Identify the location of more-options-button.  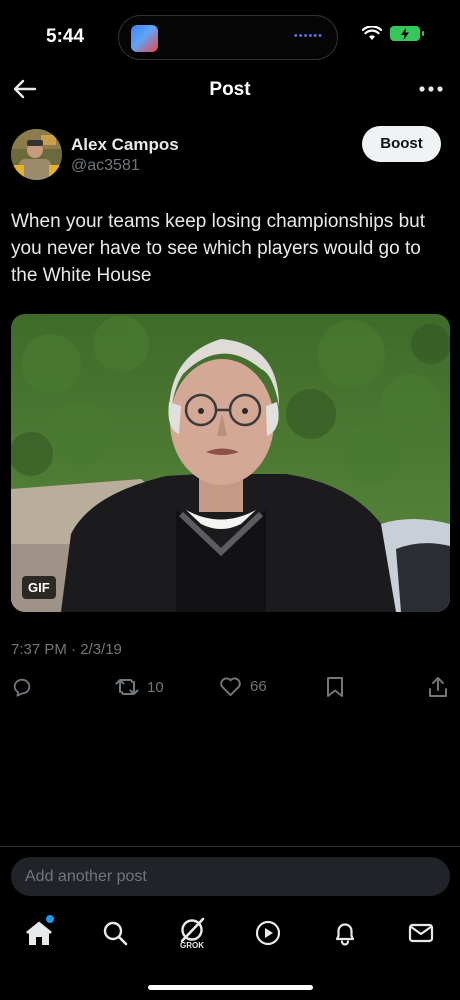
(431, 89).